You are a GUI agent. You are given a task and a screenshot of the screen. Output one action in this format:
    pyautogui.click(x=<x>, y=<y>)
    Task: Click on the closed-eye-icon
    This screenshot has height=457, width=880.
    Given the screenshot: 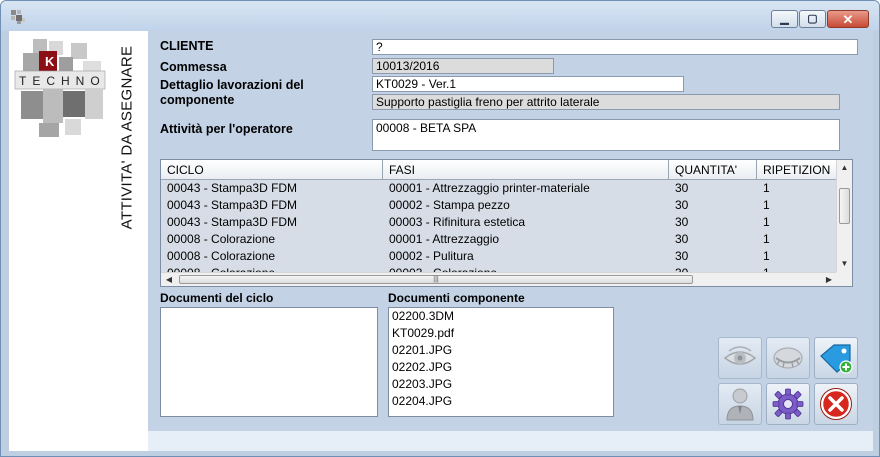 What is the action you would take?
    pyautogui.click(x=788, y=358)
    